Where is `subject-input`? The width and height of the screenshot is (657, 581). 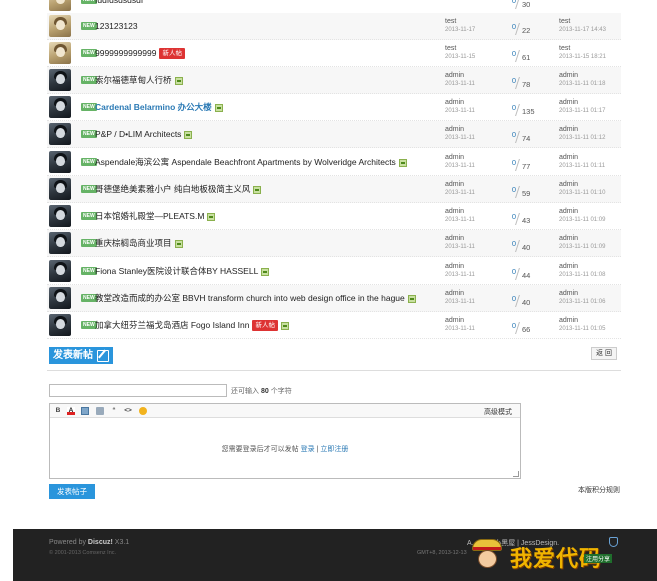
subject-input is located at coordinates (138, 390).